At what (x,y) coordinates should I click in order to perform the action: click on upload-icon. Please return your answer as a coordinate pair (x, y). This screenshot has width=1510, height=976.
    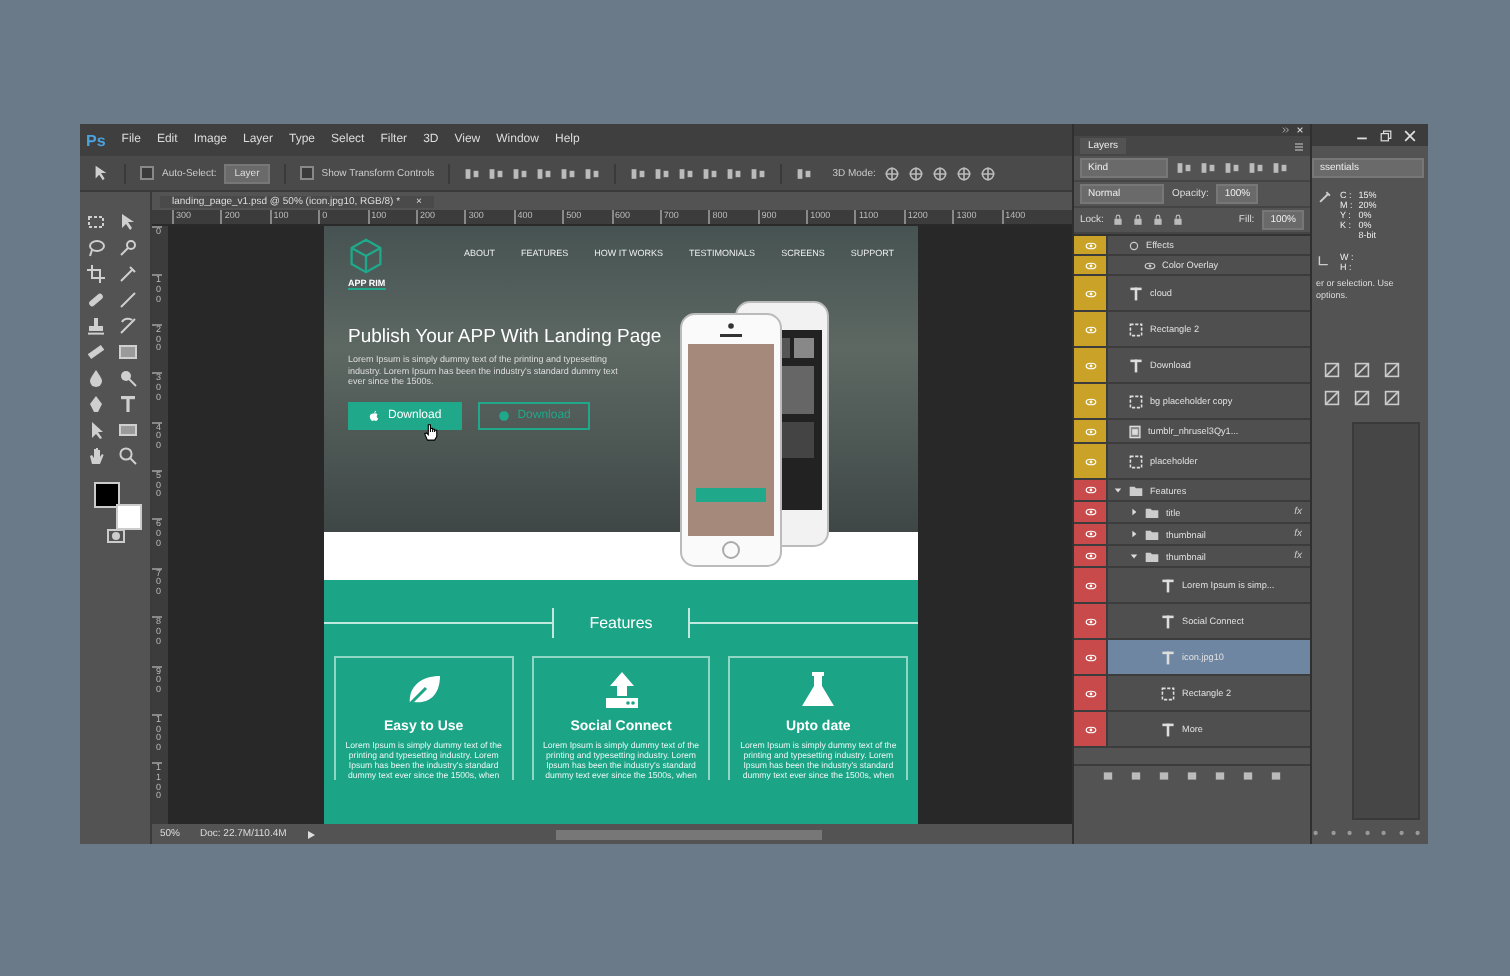
    Looking at the image, I should click on (621, 690).